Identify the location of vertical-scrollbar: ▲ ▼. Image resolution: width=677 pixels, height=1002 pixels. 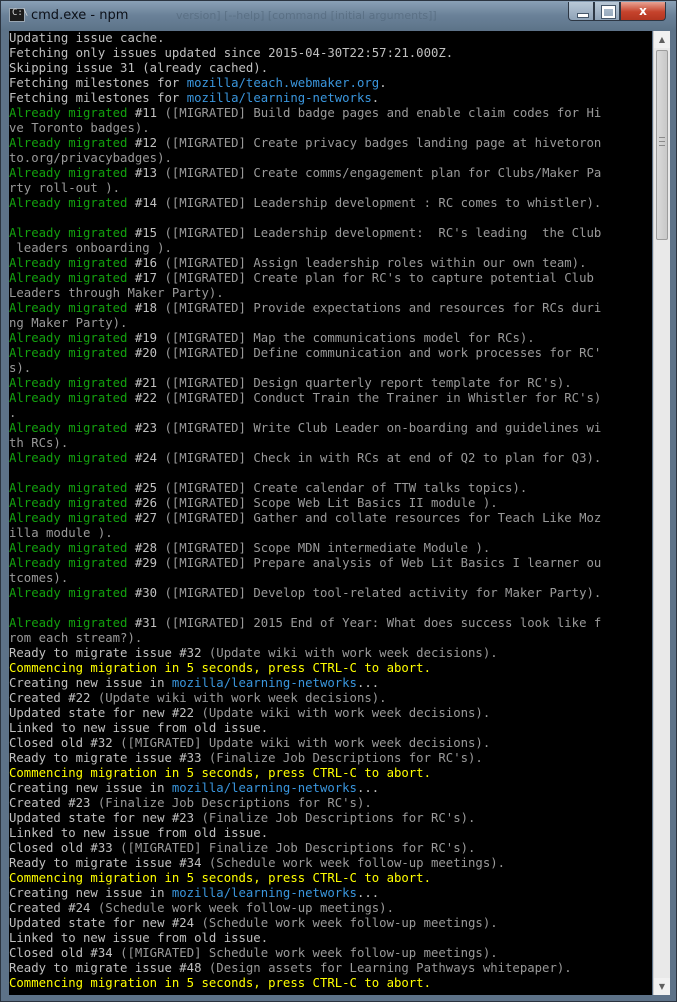
(661, 513).